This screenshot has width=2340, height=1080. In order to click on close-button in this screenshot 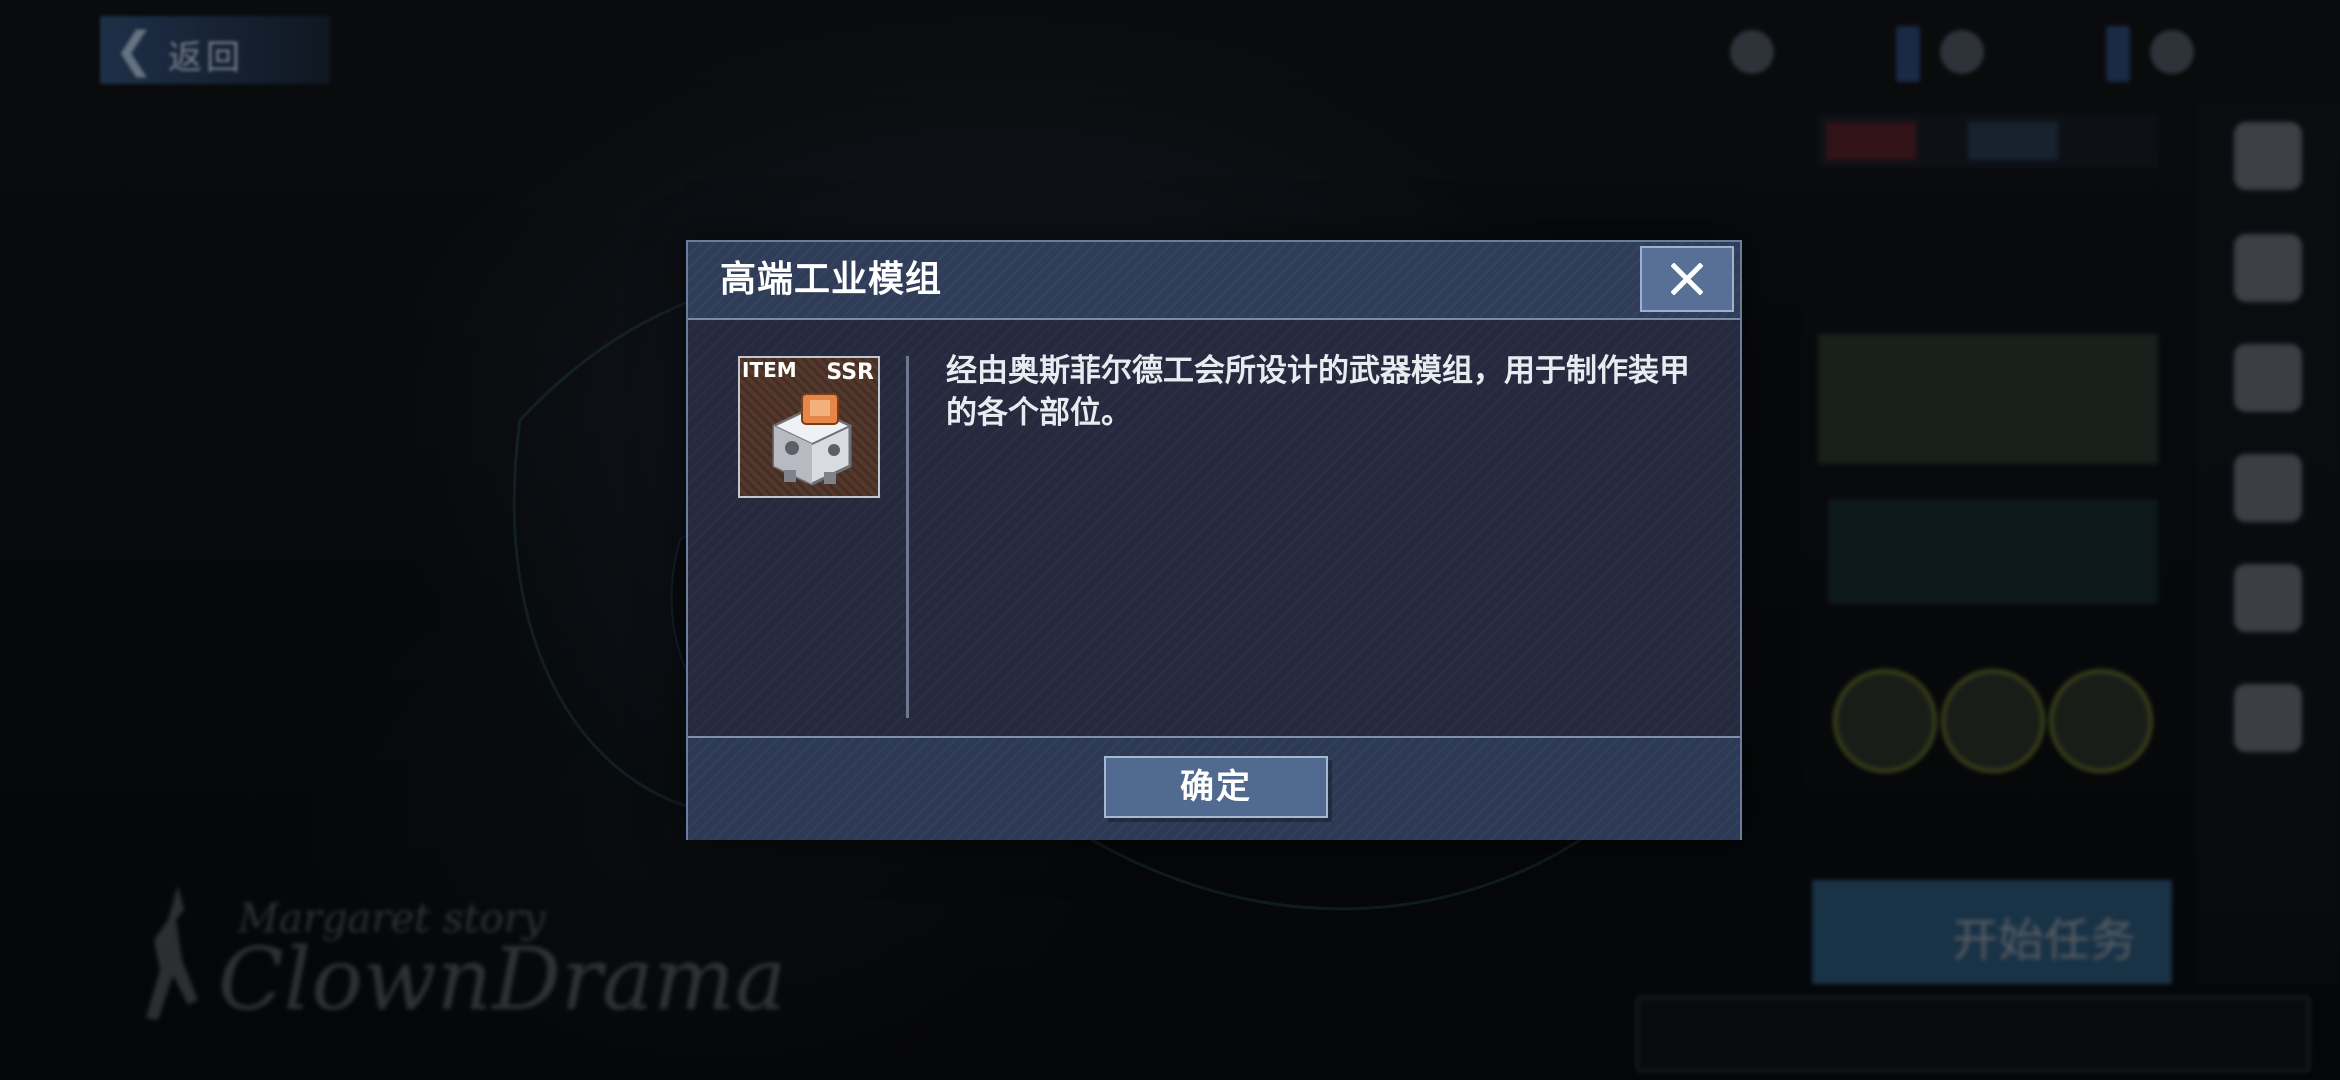, I will do `click(1687, 279)`.